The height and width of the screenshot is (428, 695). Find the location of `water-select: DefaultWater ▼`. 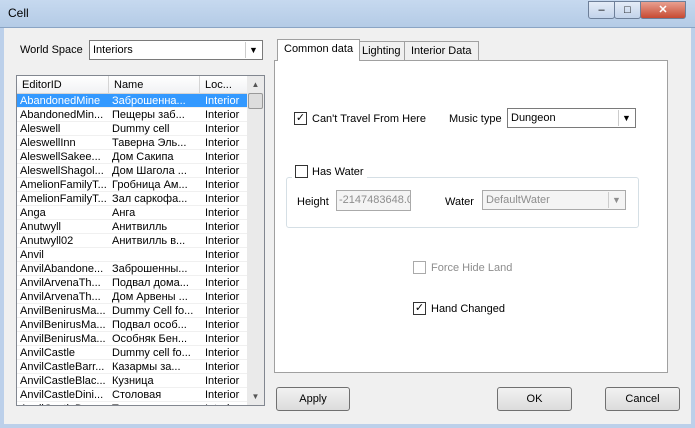

water-select: DefaultWater ▼ is located at coordinates (554, 200).